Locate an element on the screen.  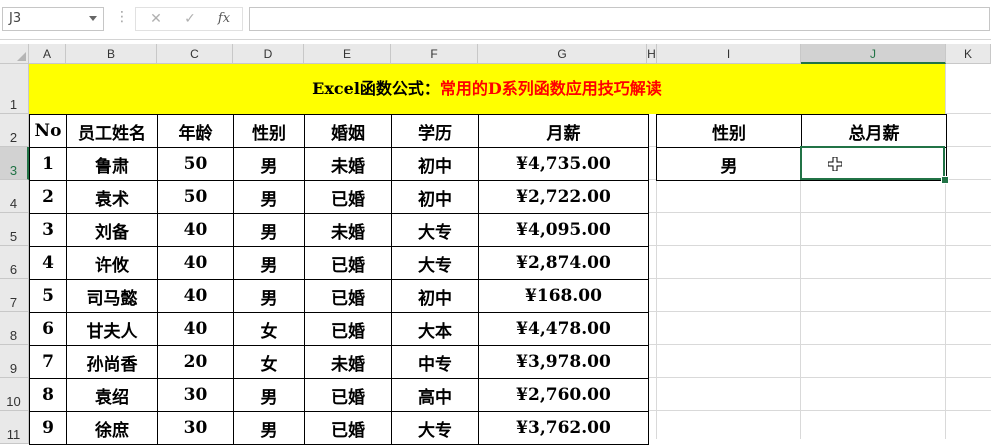
column-header-g: G is located at coordinates (562, 54).